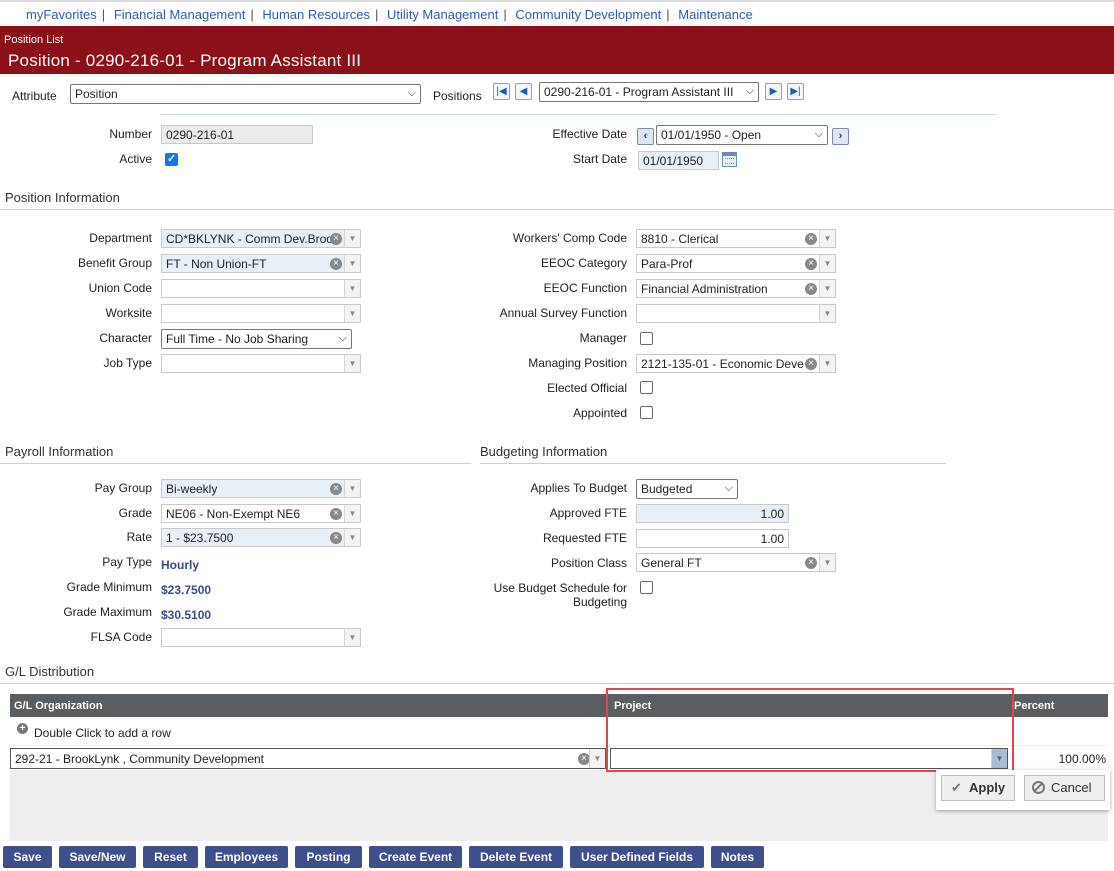 The height and width of the screenshot is (871, 1114). I want to click on manager-checkbox, so click(646, 338).